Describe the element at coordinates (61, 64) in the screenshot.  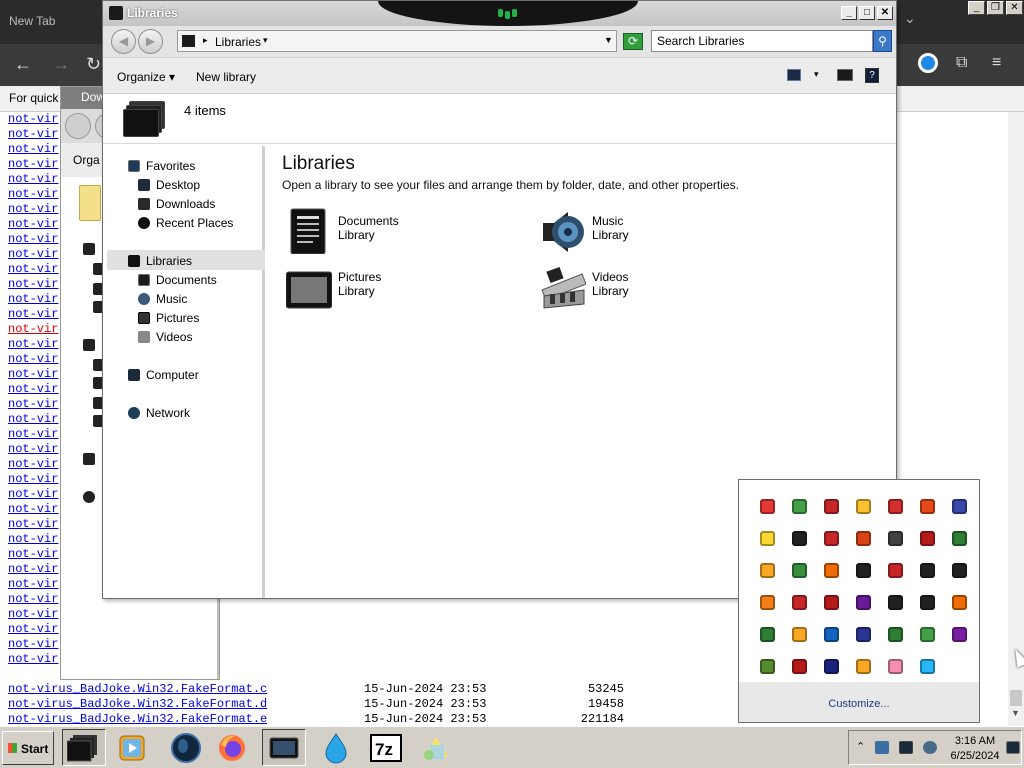
I see `forward-arrow-icon: →` at that location.